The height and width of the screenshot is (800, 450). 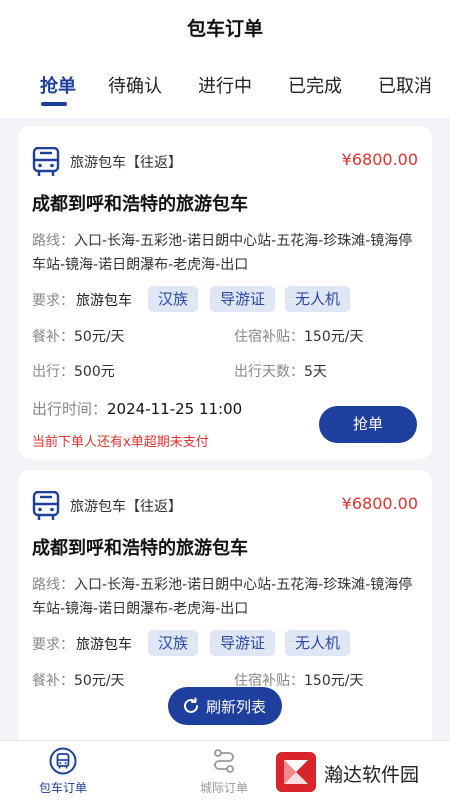 What do you see at coordinates (54, 104) in the screenshot?
I see `tab-active-indicator` at bounding box center [54, 104].